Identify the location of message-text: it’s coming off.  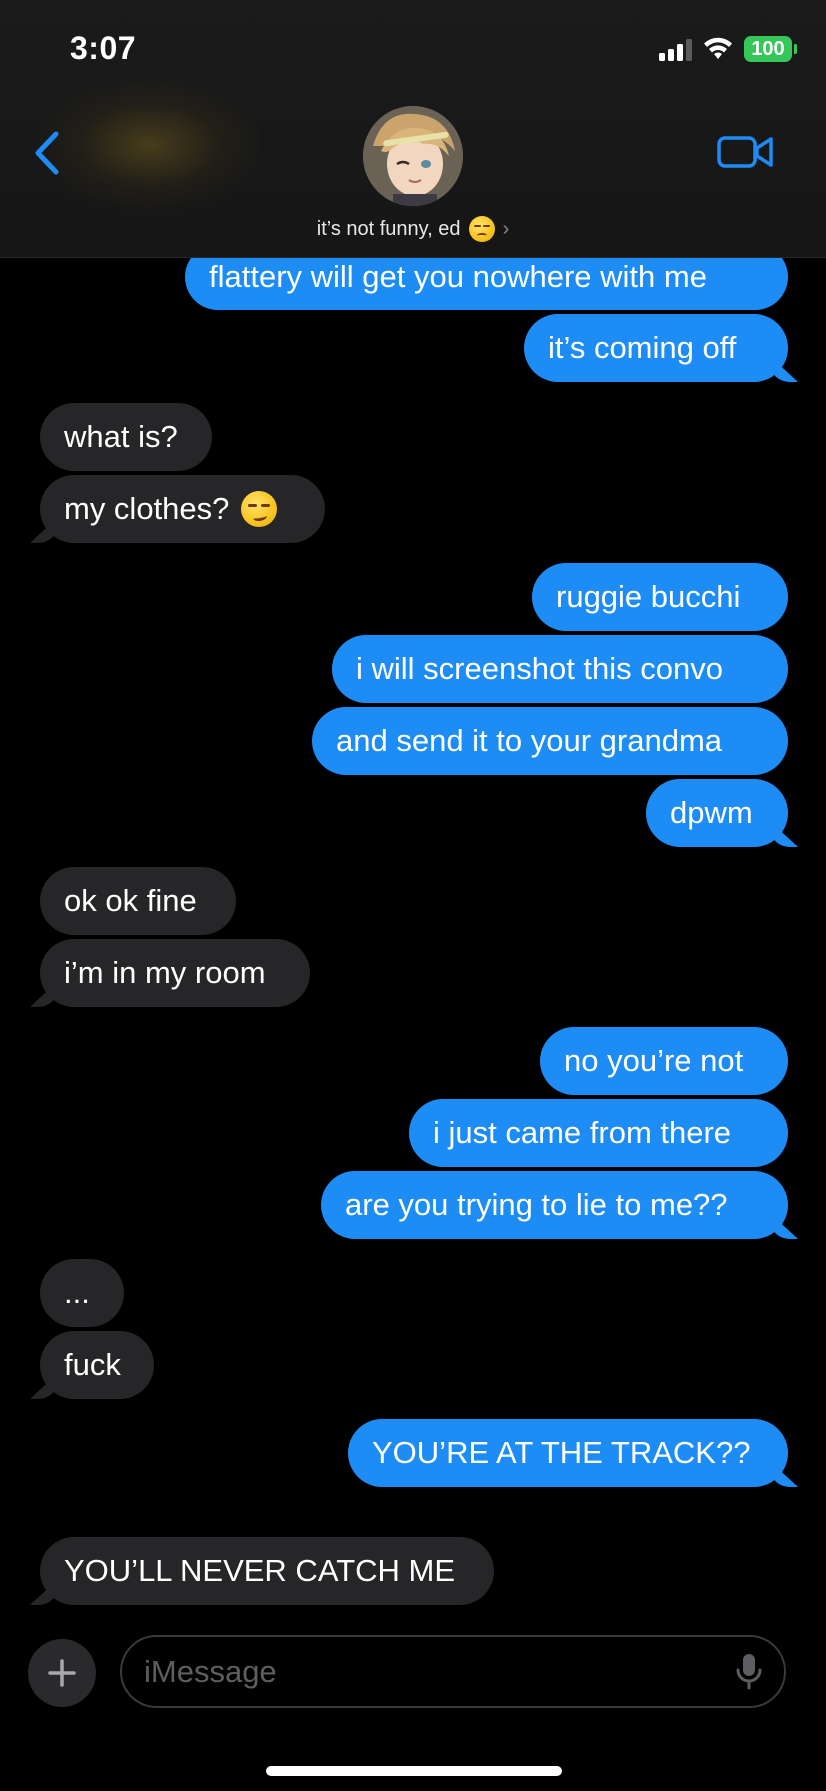
(642, 347).